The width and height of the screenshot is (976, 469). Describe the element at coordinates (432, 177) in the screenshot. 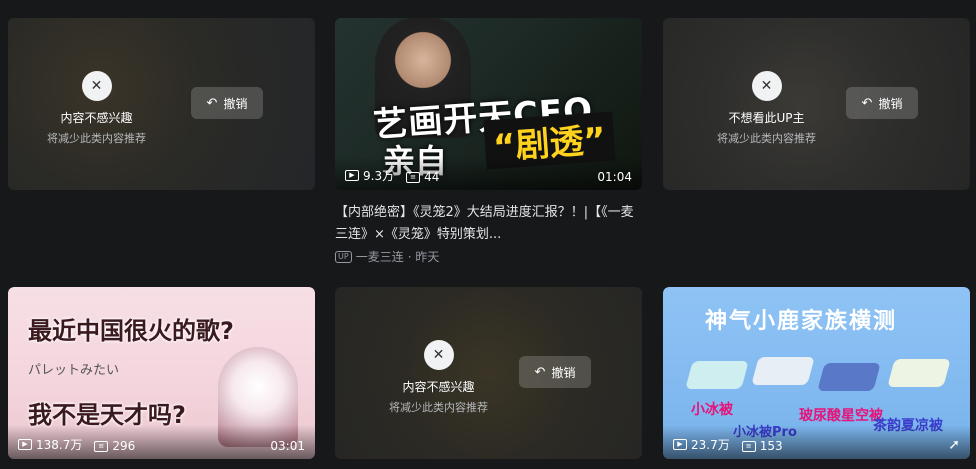

I see `danmaku-count-value: 44` at that location.